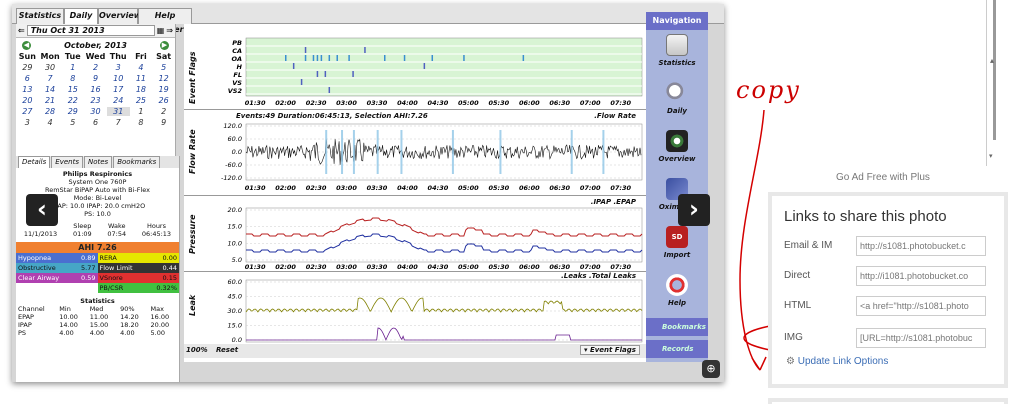  What do you see at coordinates (119, 16) in the screenshot?
I see `tab-overview: Overview` at bounding box center [119, 16].